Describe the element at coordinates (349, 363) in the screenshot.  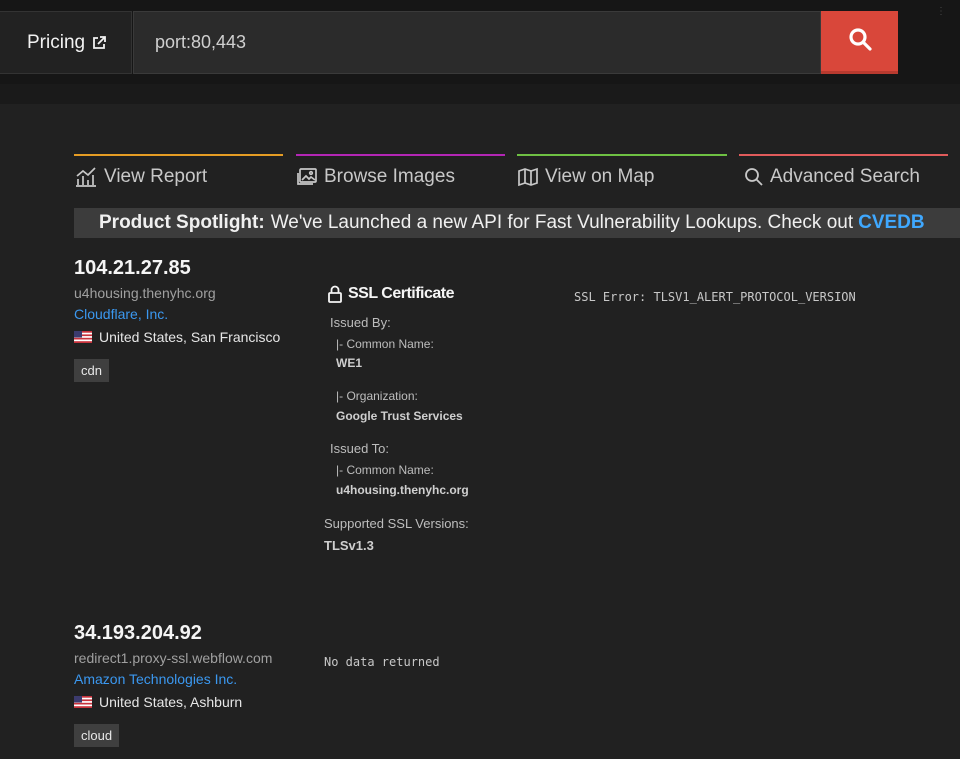
I see `issuer-cn-value: WE1` at that location.